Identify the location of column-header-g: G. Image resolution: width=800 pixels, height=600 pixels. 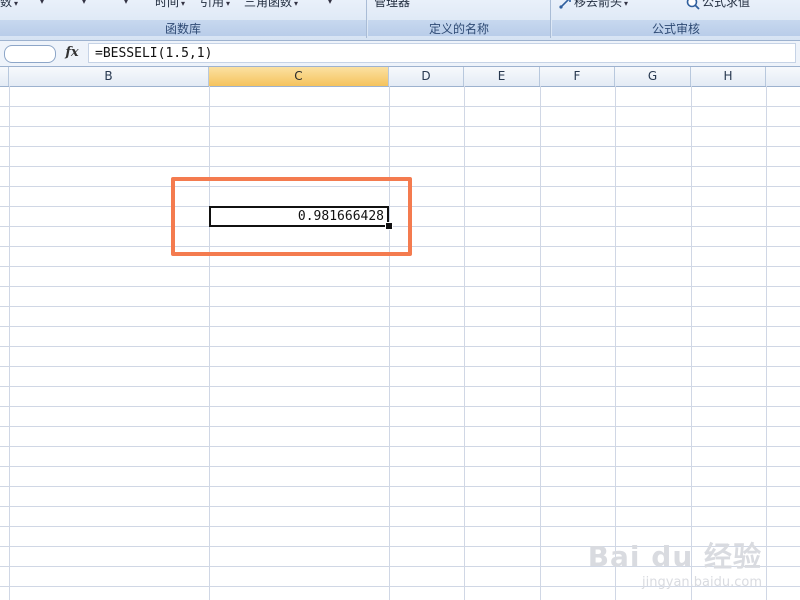
(653, 76).